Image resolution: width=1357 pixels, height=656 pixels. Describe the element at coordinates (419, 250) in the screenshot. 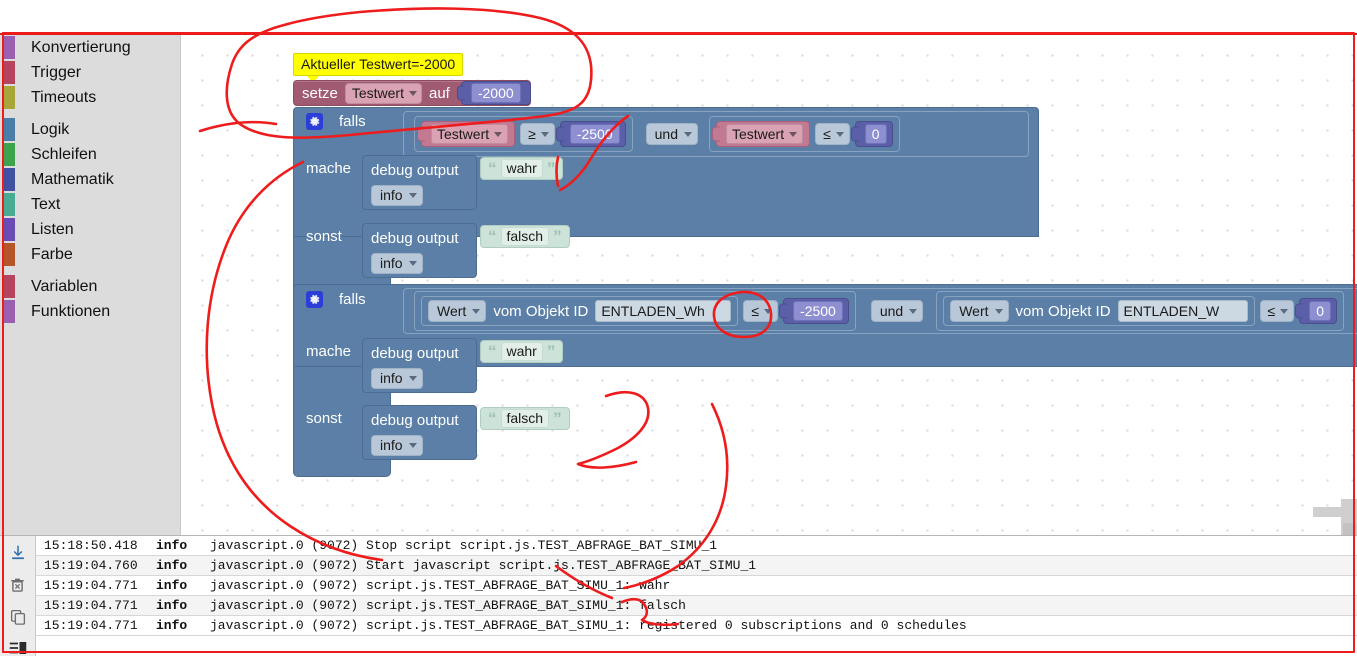

I see `if-block-1-else-debug-block: debug output info` at that location.